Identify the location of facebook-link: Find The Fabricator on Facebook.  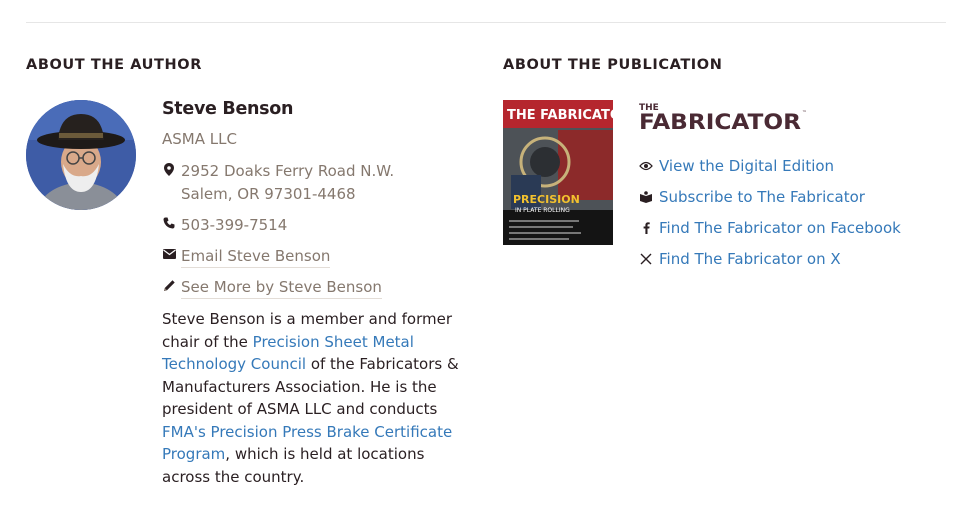
(770, 228).